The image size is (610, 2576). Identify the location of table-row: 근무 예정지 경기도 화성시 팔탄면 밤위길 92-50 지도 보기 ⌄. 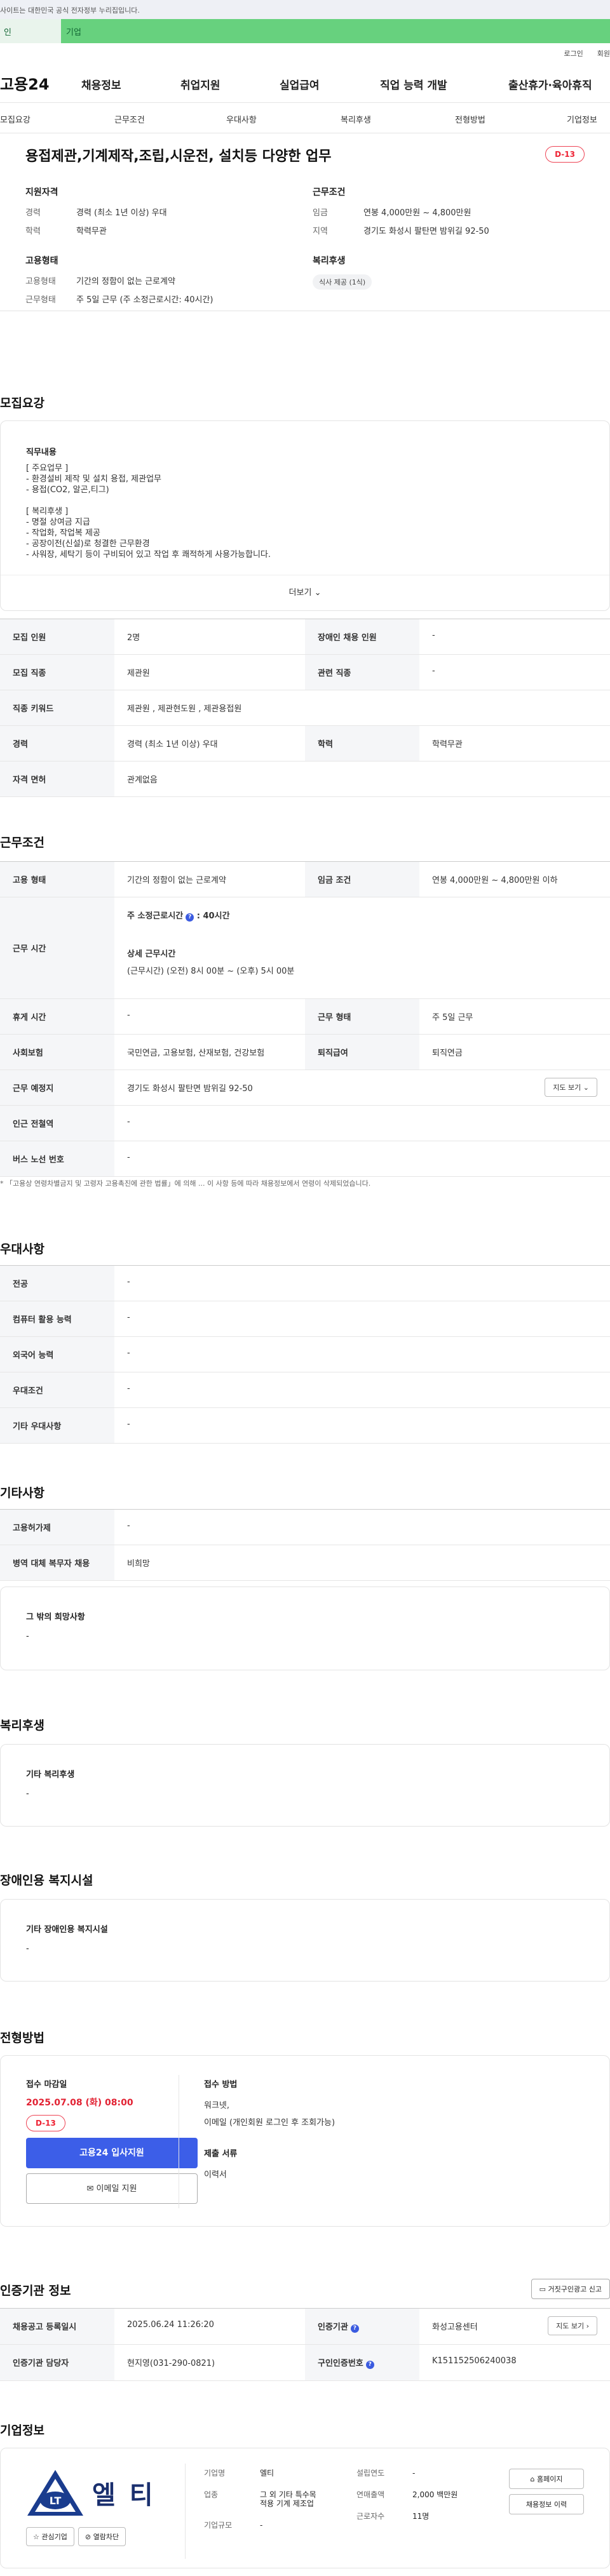
(305, 1088).